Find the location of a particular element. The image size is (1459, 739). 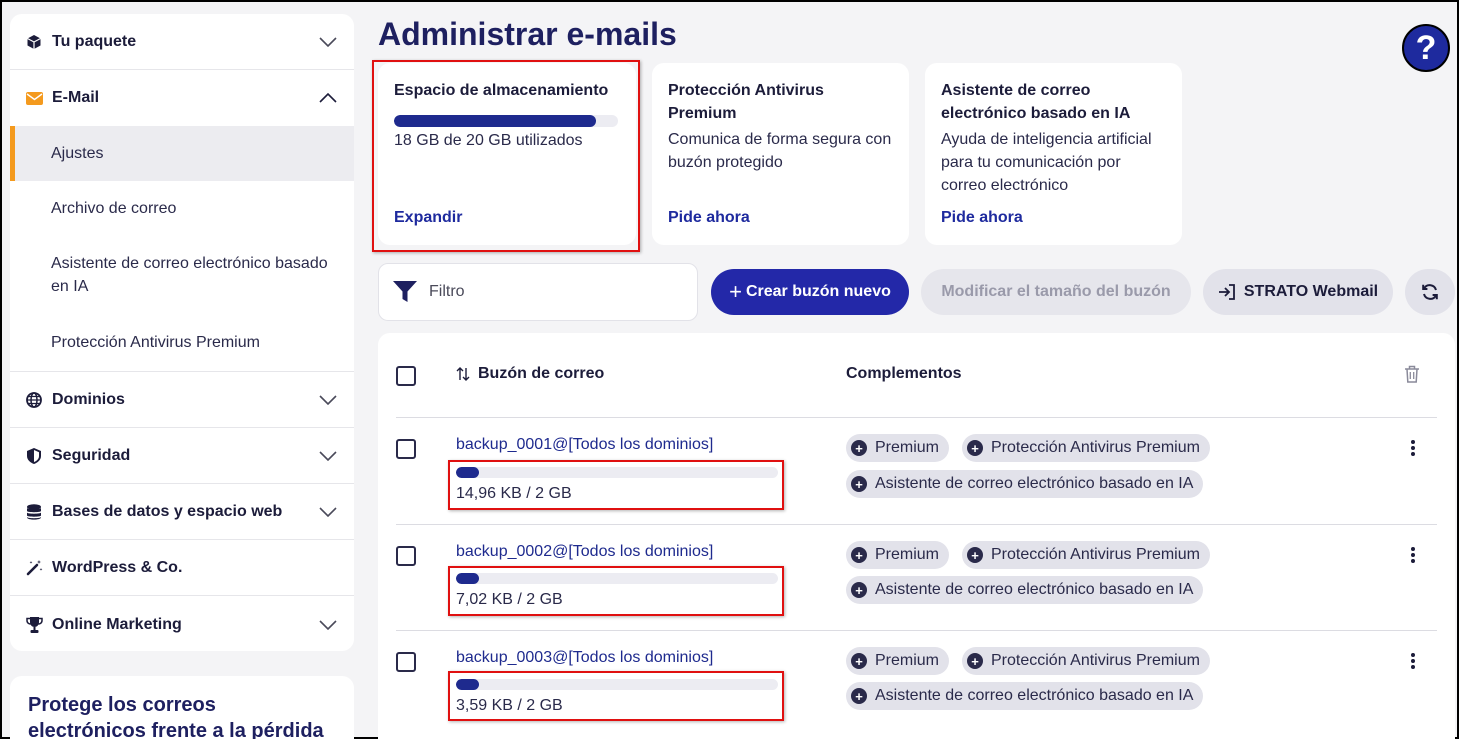

refresh-icon is located at coordinates (1430, 292).